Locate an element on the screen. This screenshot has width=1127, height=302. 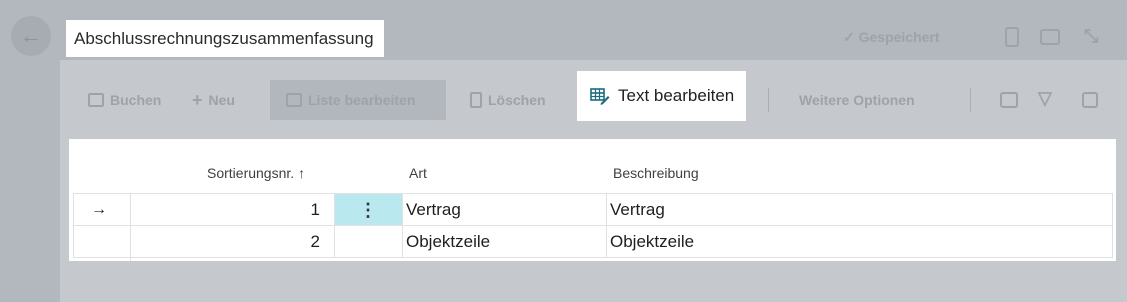
list-view-icon is located at coordinates (1090, 100).